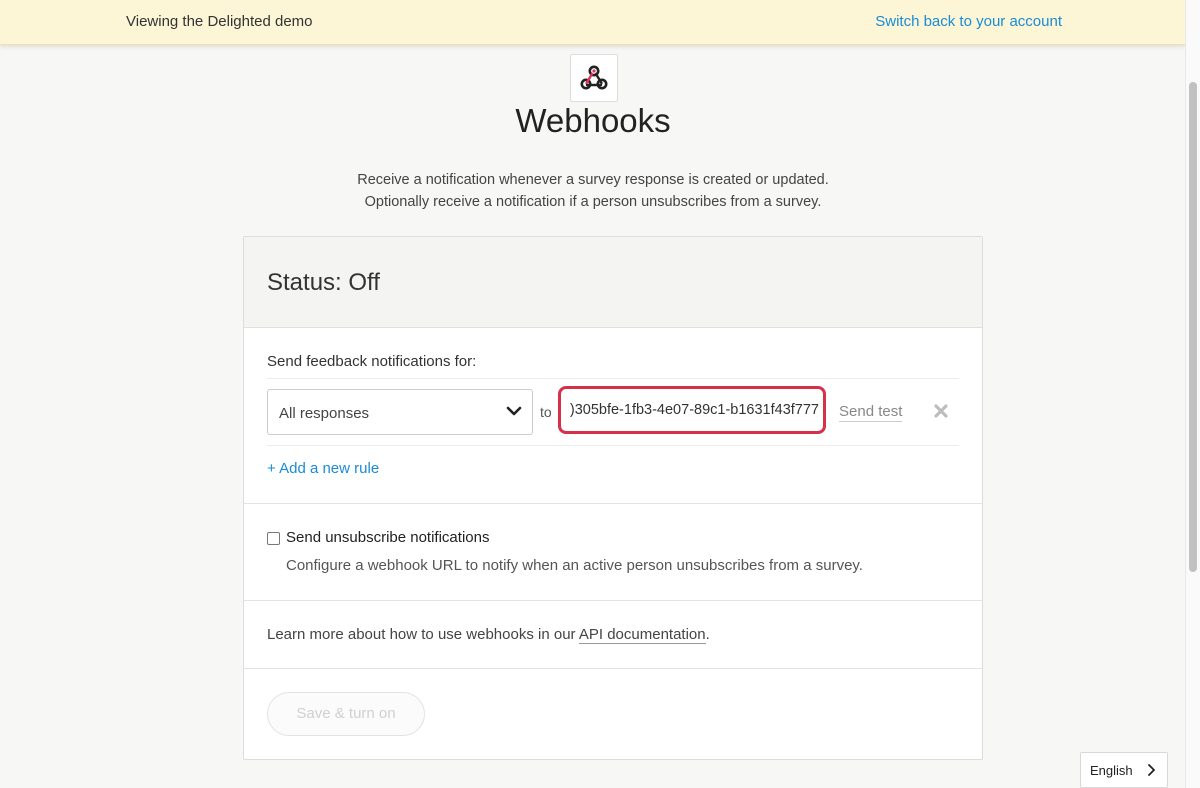 This screenshot has width=1200, height=788. What do you see at coordinates (346, 714) in the screenshot?
I see `save-and-turn-on-button: Save & turn on` at bounding box center [346, 714].